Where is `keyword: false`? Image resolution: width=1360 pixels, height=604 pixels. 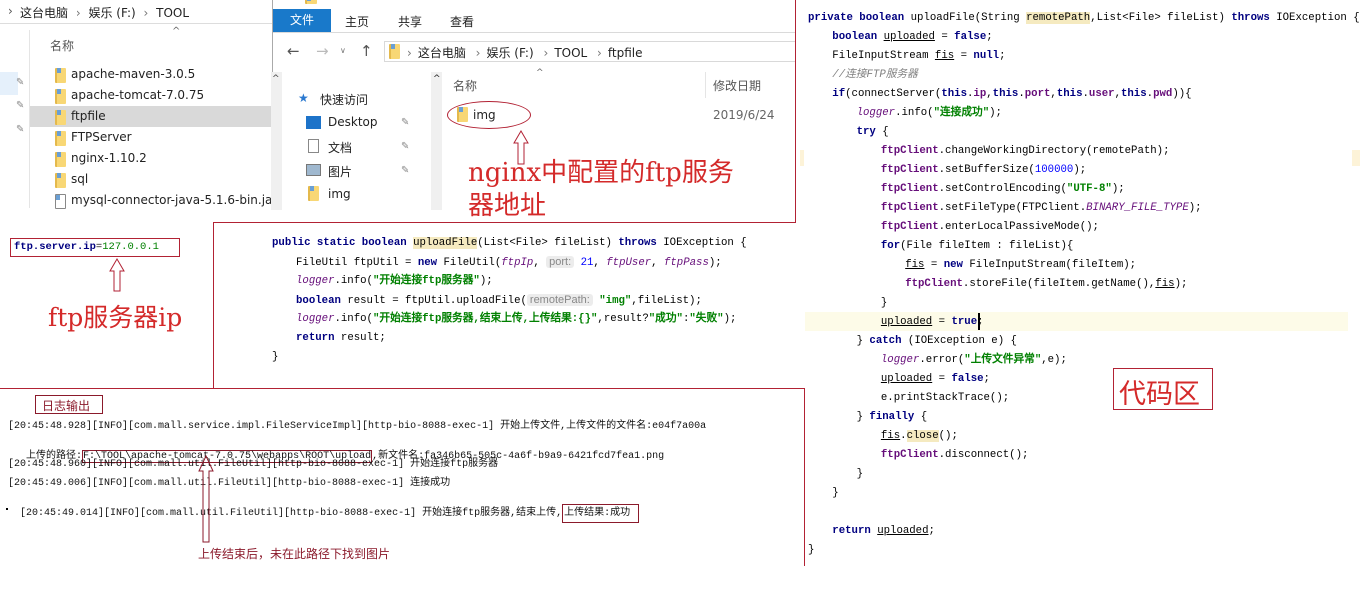
keyword: false is located at coordinates (967, 379).